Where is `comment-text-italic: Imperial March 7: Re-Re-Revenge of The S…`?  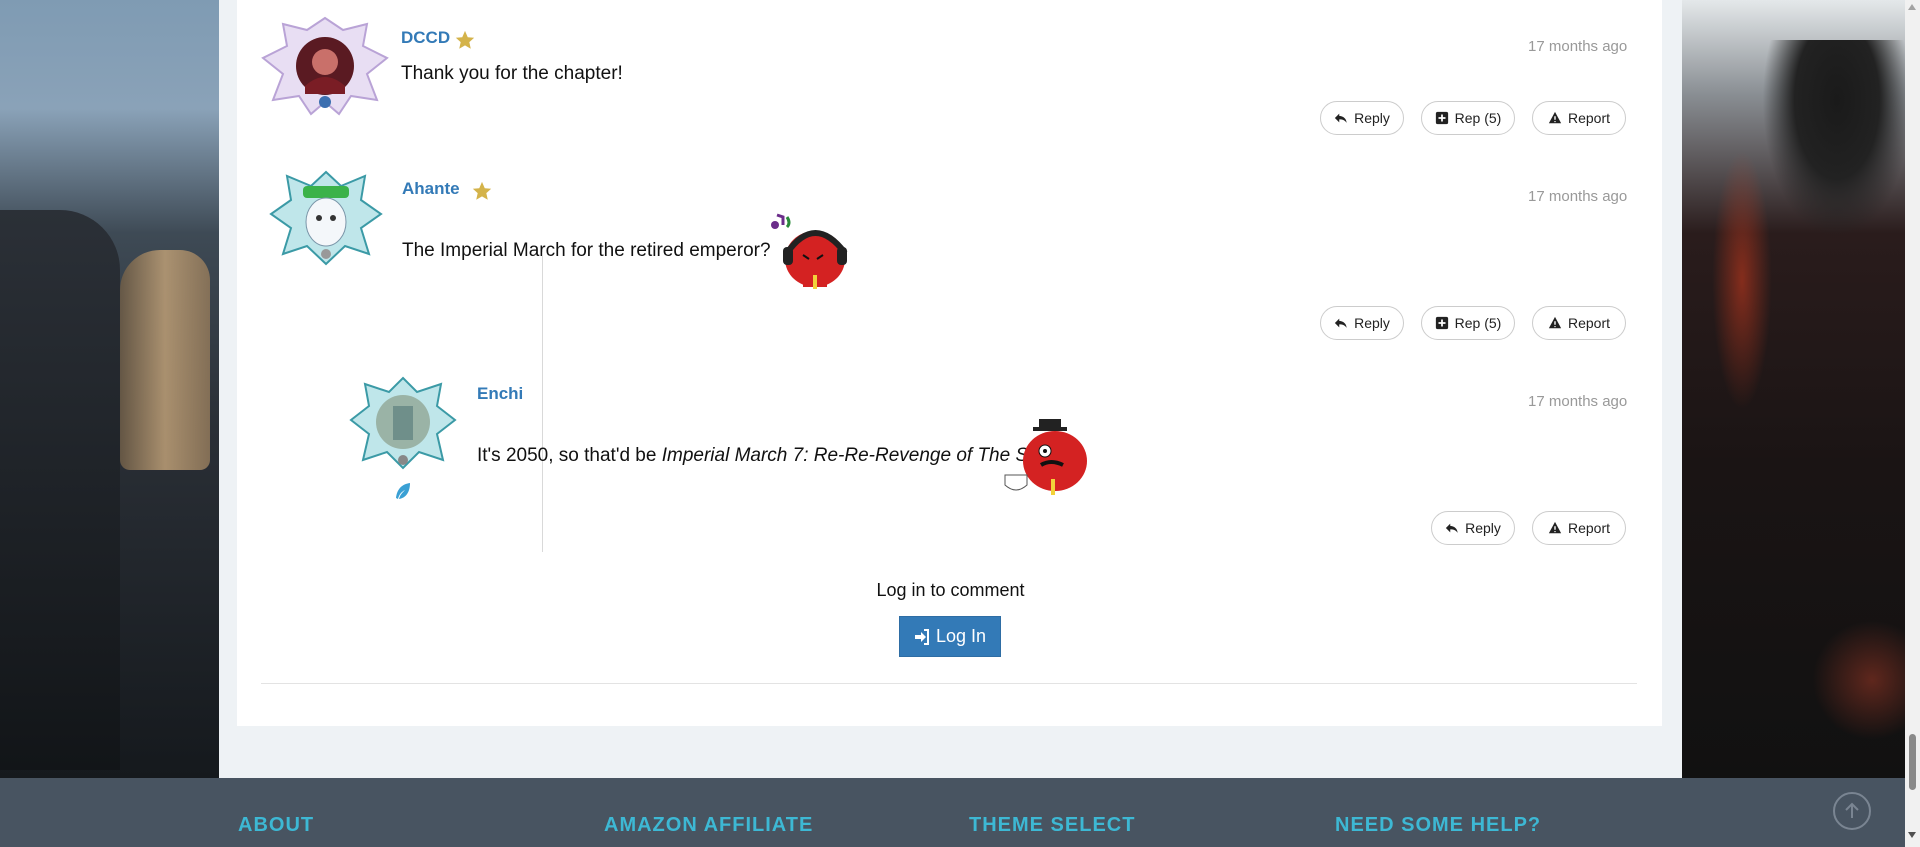 comment-text-italic: Imperial March 7: Re-Re-Revenge of The S… is located at coordinates (855, 455).